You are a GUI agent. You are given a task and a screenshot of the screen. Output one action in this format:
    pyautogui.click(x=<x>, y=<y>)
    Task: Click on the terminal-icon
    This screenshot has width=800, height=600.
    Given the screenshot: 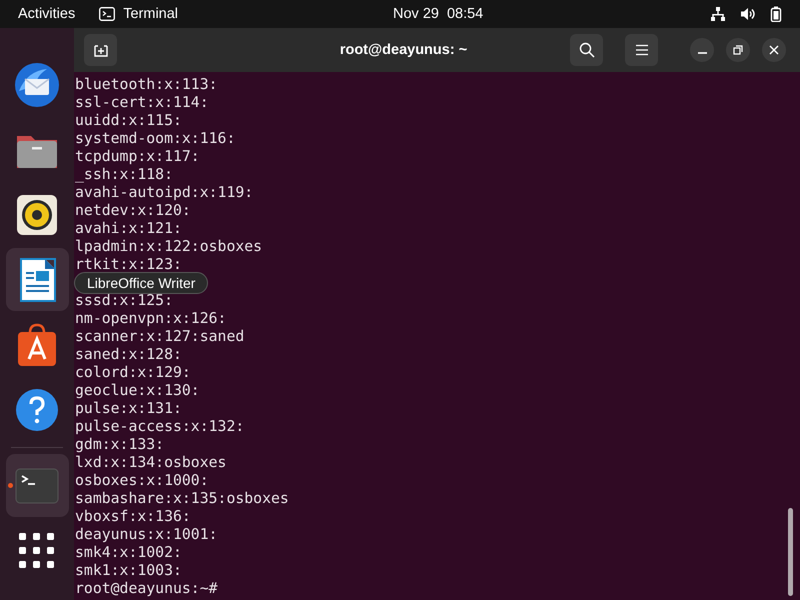 What is the action you would take?
    pyautogui.click(x=107, y=14)
    